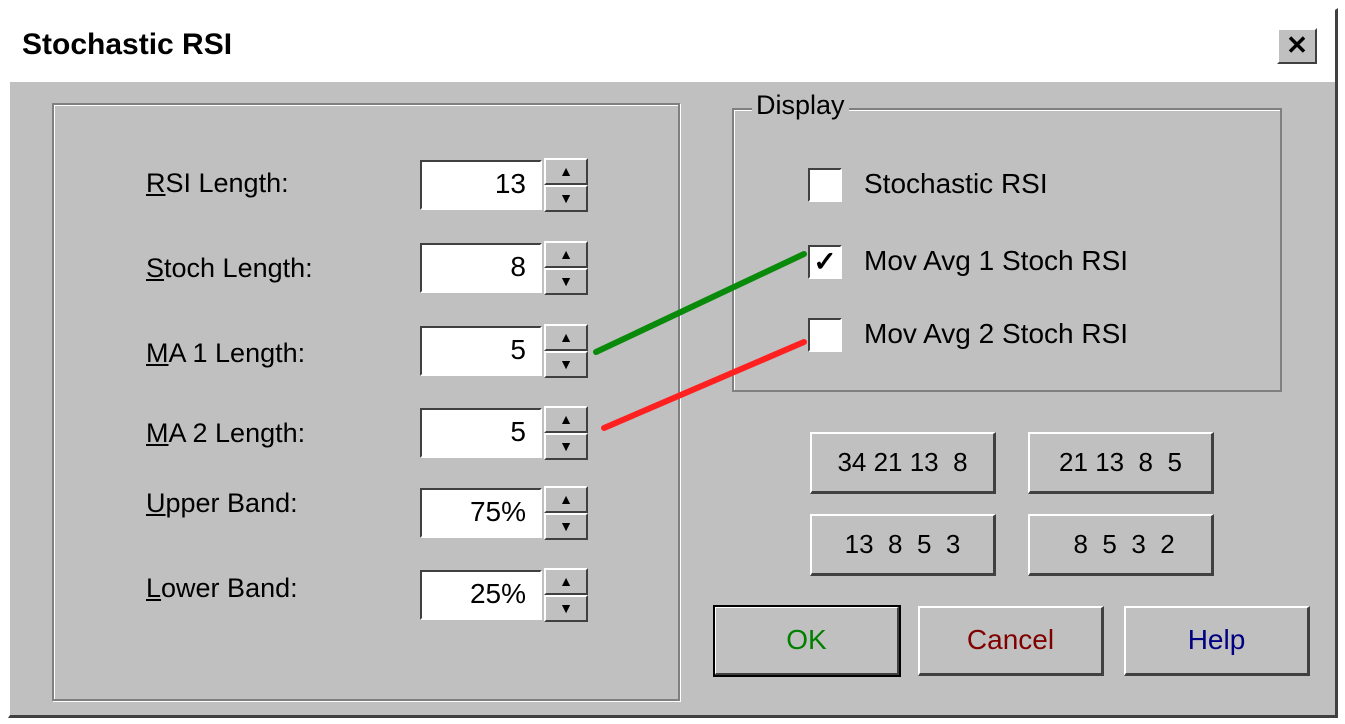  I want to click on ma1-link-line, so click(700, 303).